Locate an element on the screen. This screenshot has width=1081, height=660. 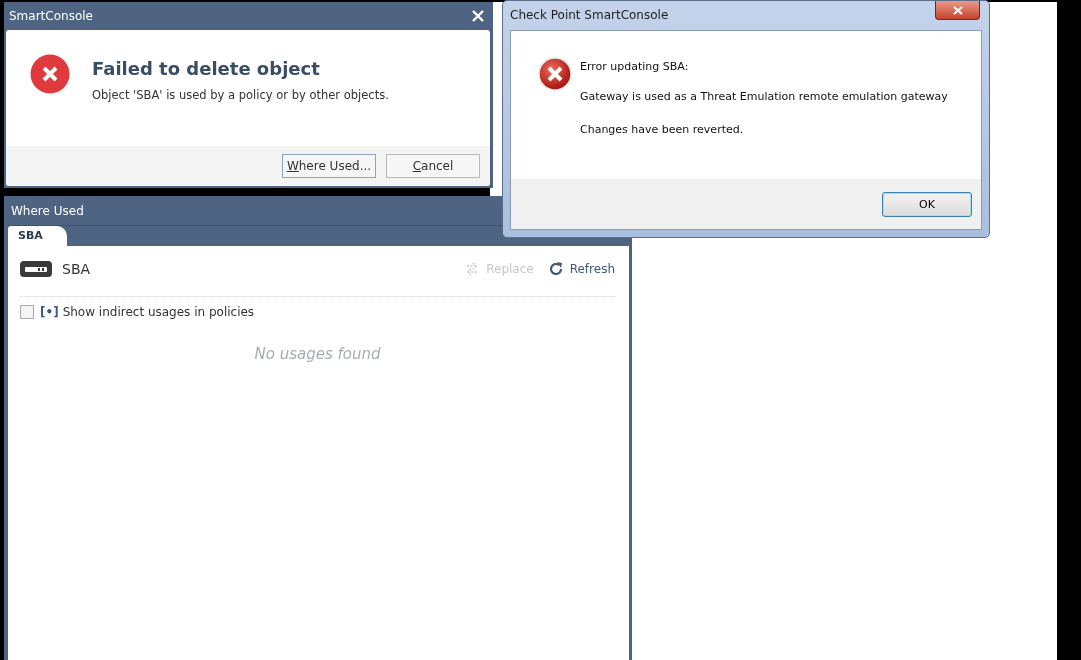
dialog-message: Gateway is used as a Threat Emulation remote emulation gateway is located at coordinates (764, 96).